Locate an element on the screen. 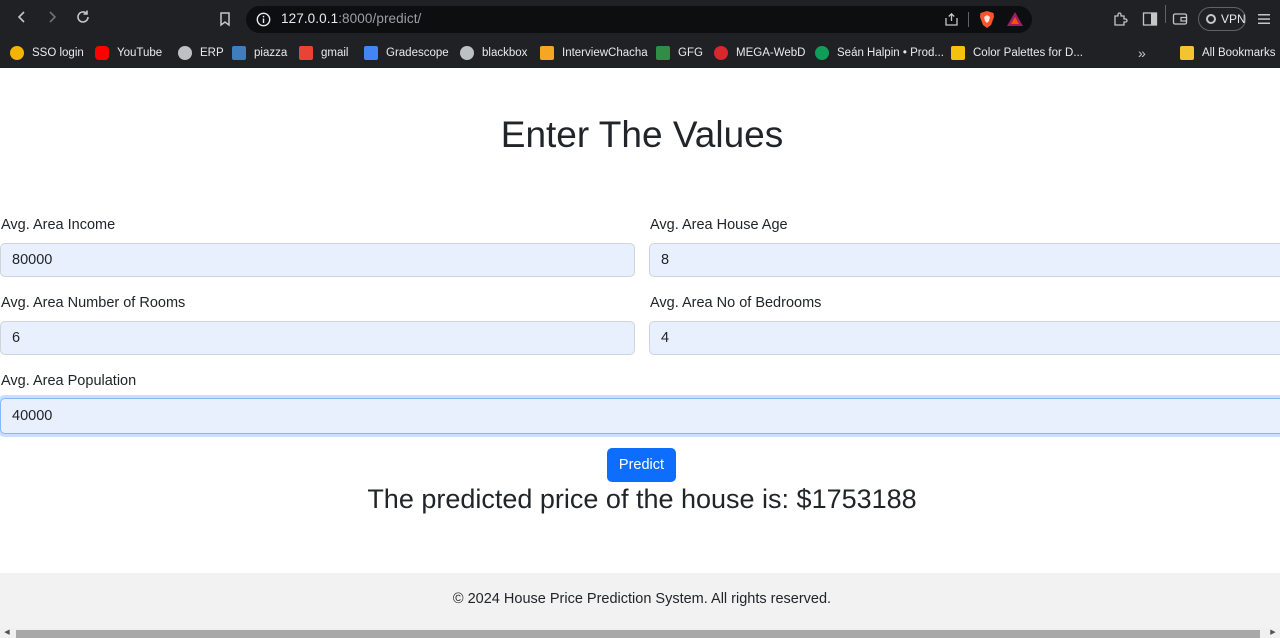 This screenshot has height=638, width=1280. page-title: Enter The Values is located at coordinates (642, 134).